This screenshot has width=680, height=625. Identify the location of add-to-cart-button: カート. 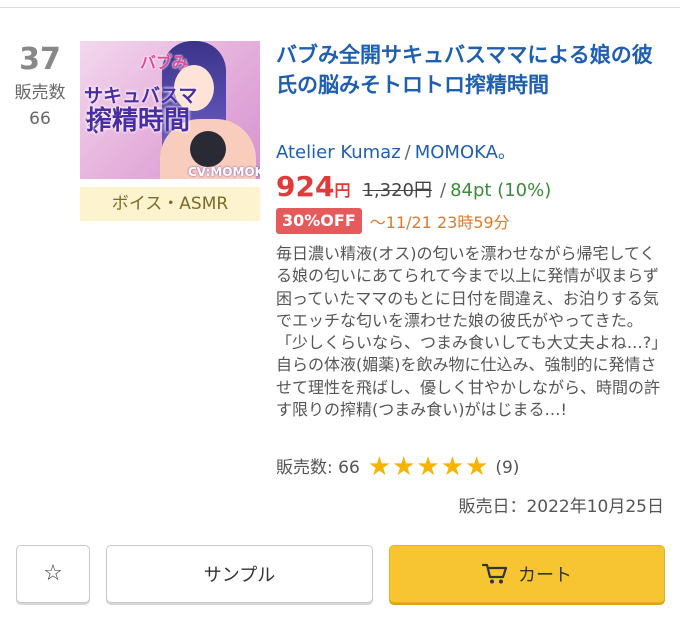
(527, 574).